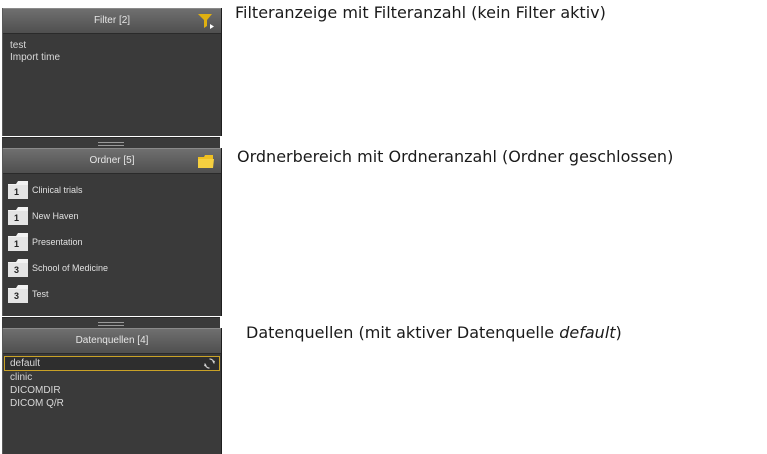  Describe the element at coordinates (57, 190) in the screenshot. I see `folder-label: Clinical trials` at that location.